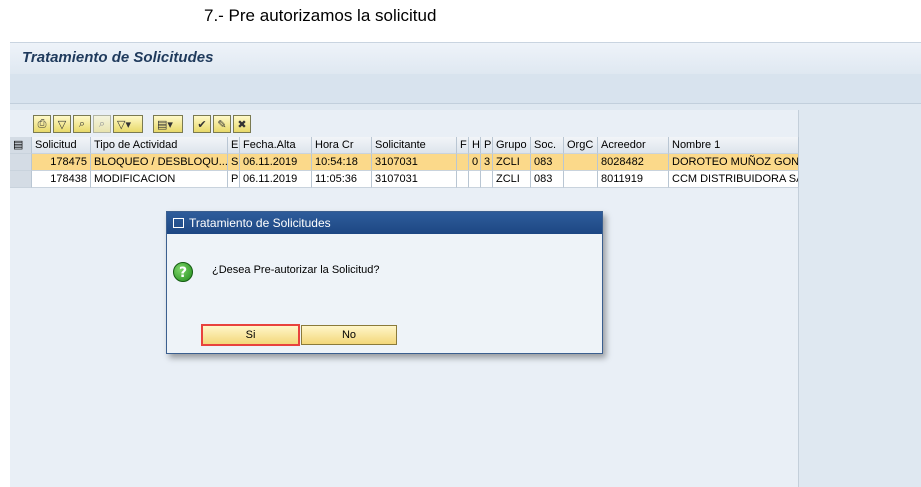  Describe the element at coordinates (320, 15) in the screenshot. I see `document-caption: 7.- Pre autorizamos la solicitud` at that location.